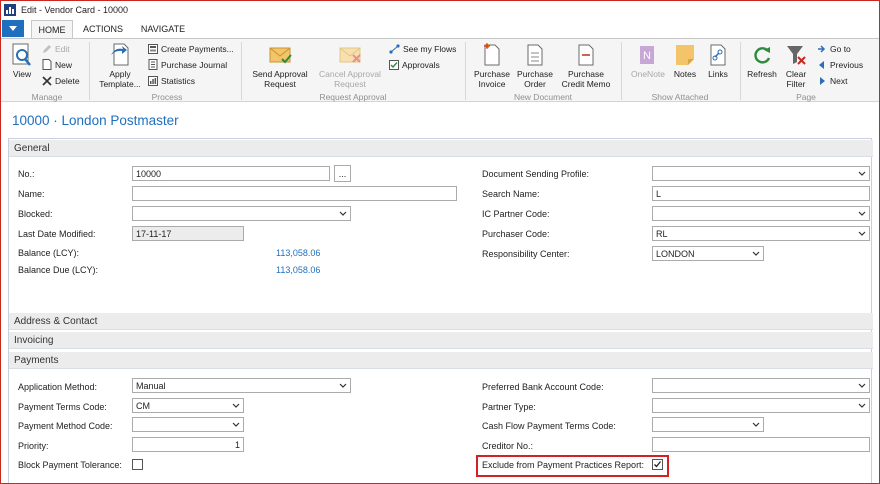  What do you see at coordinates (47, 64) in the screenshot?
I see `new-document-icon` at bounding box center [47, 64].